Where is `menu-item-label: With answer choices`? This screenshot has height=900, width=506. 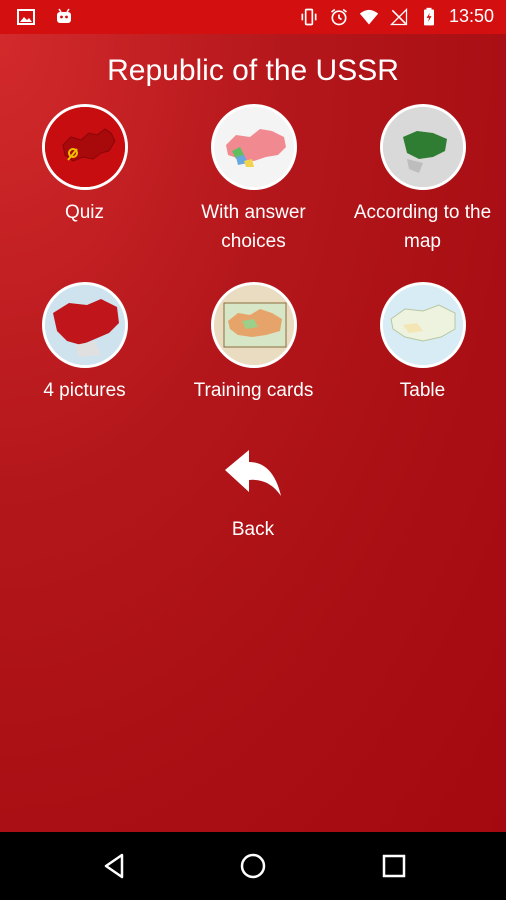 menu-item-label: With answer choices is located at coordinates (253, 227).